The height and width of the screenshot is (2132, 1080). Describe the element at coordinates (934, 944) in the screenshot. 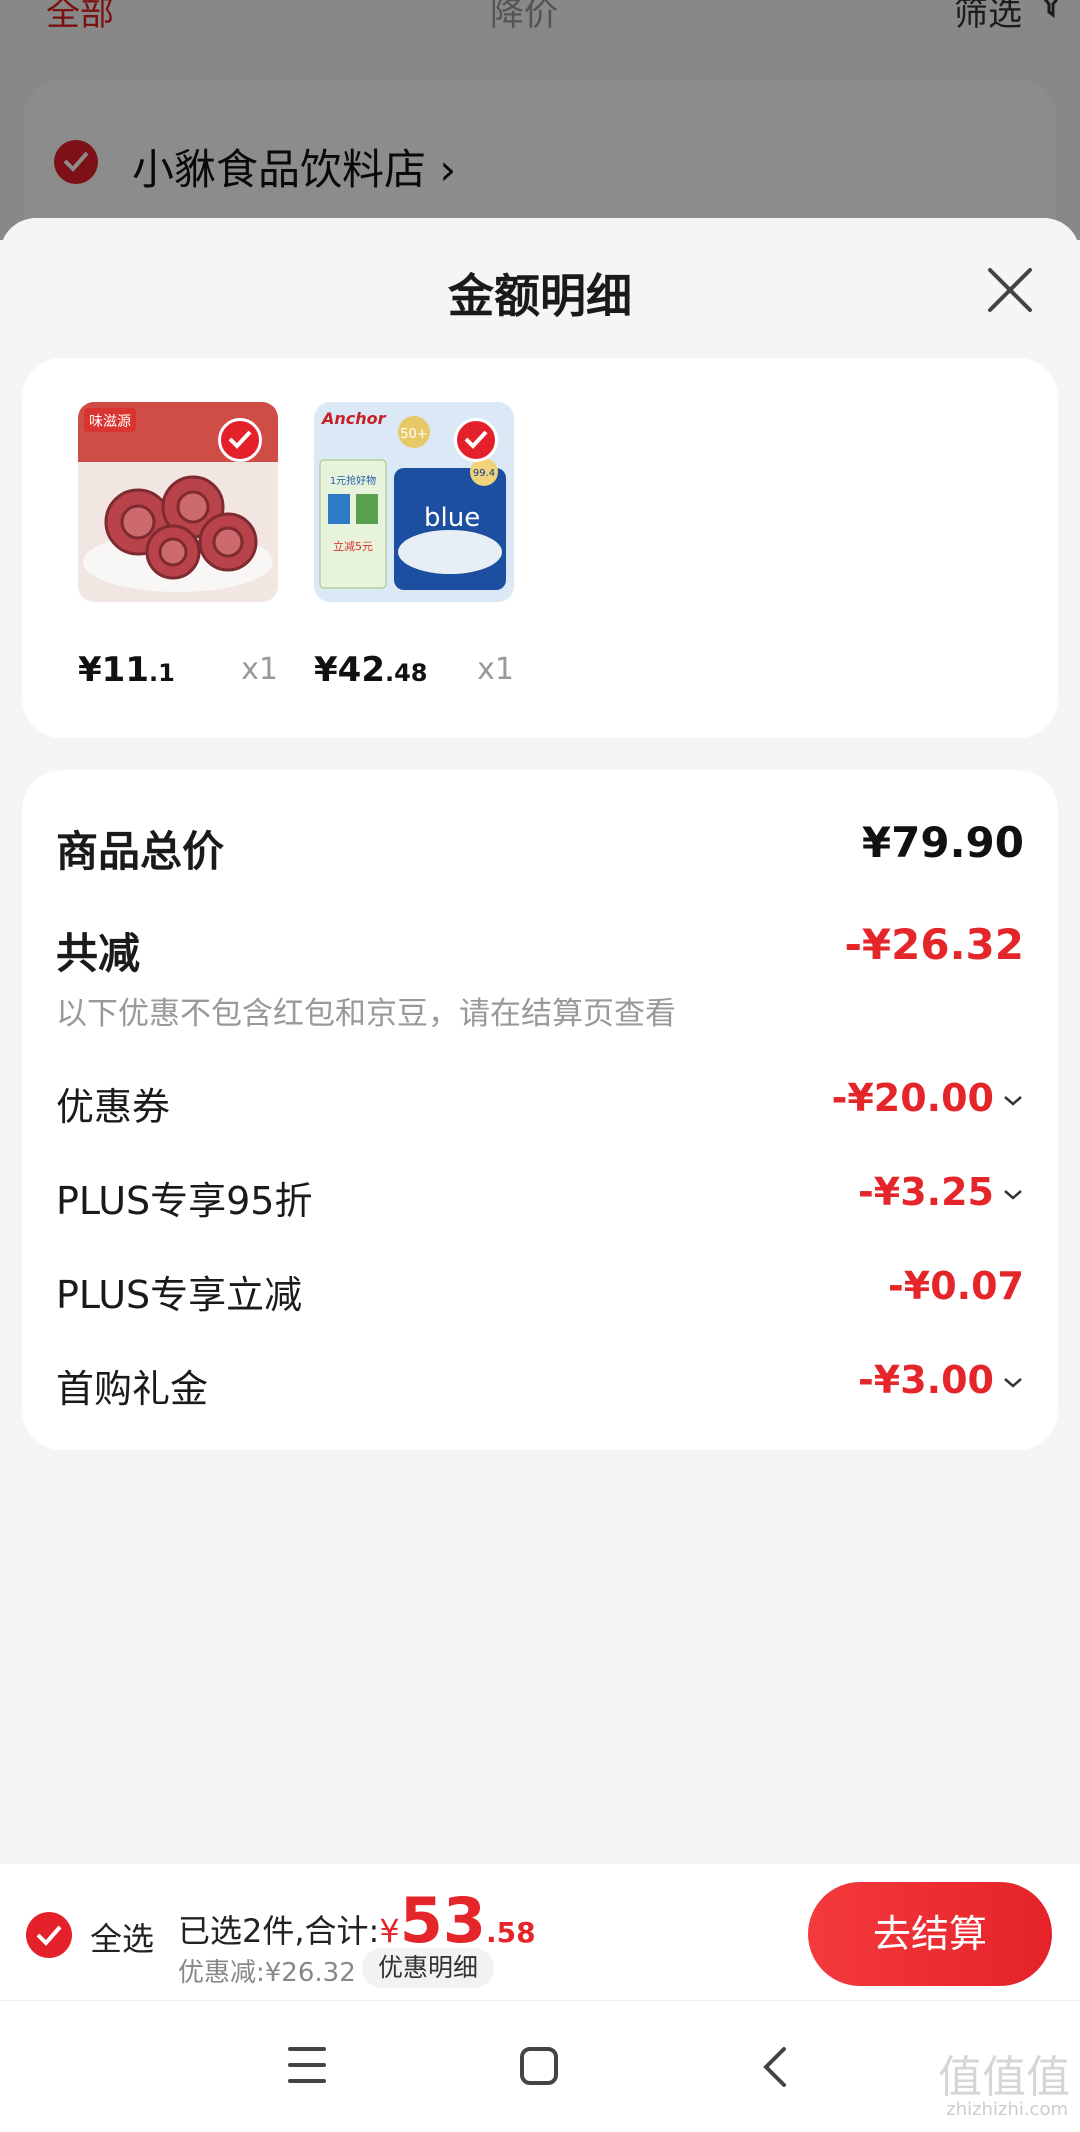

I see `total-reduce-value: -¥26.32` at that location.